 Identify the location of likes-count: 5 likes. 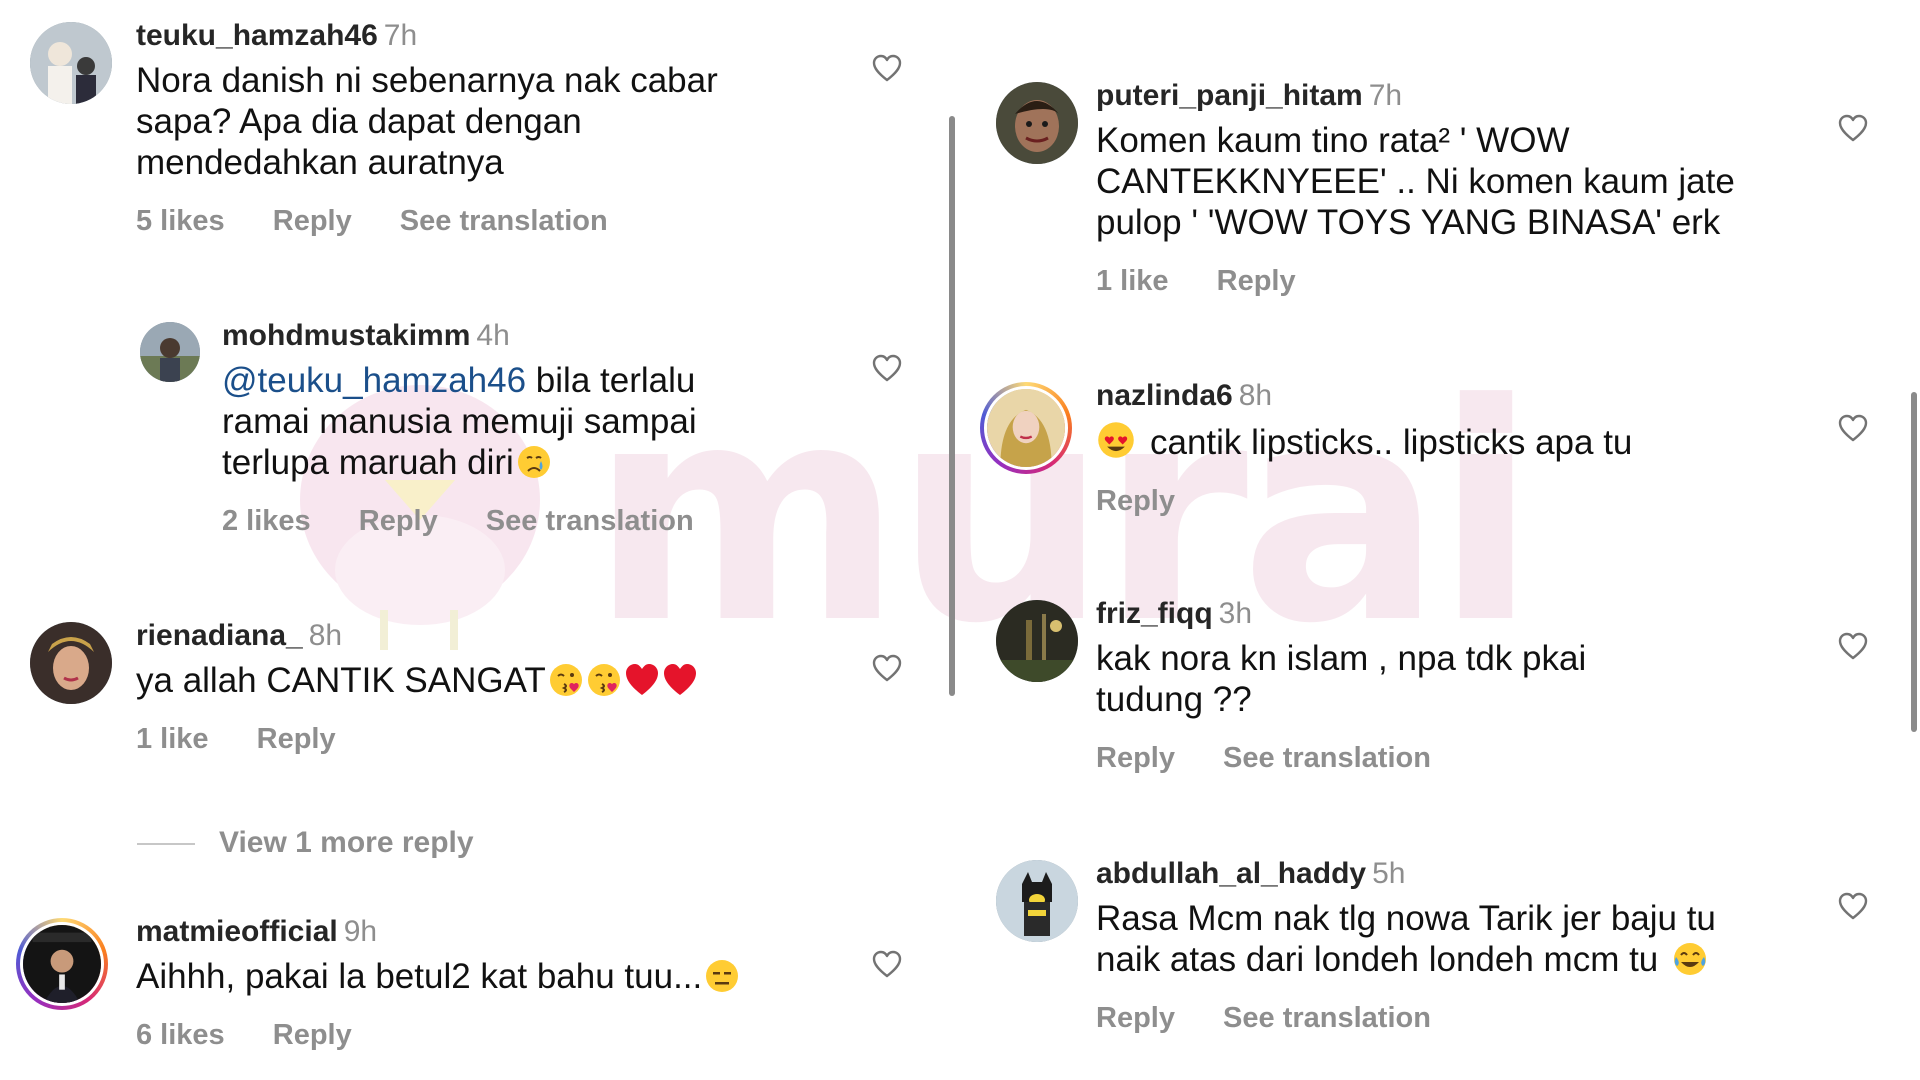
(180, 221).